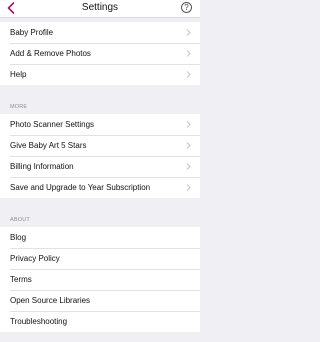 This screenshot has height=342, width=320. I want to click on row-label: Save and Upgrade to Year Subscription, so click(80, 187).